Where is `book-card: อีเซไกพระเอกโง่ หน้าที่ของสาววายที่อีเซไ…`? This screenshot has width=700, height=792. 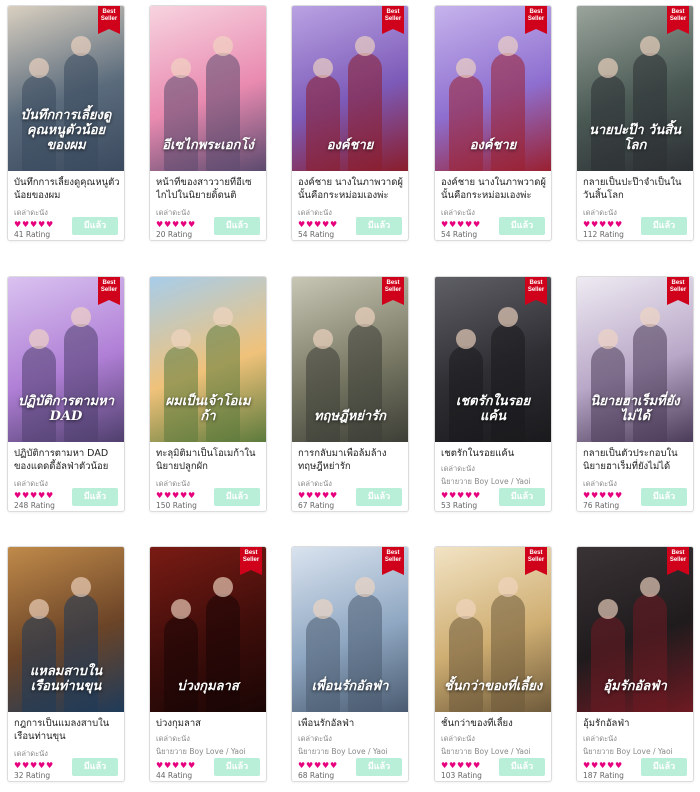 book-card: อีเซไกพระเอกโง่ หน้าที่ของสาววายที่อีเซไ… is located at coordinates (208, 123).